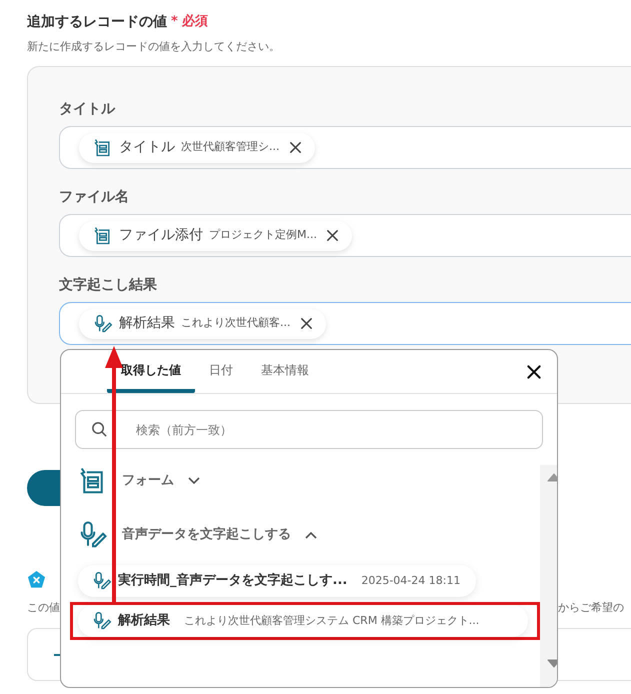  I want to click on required-label: 必須, so click(195, 21).